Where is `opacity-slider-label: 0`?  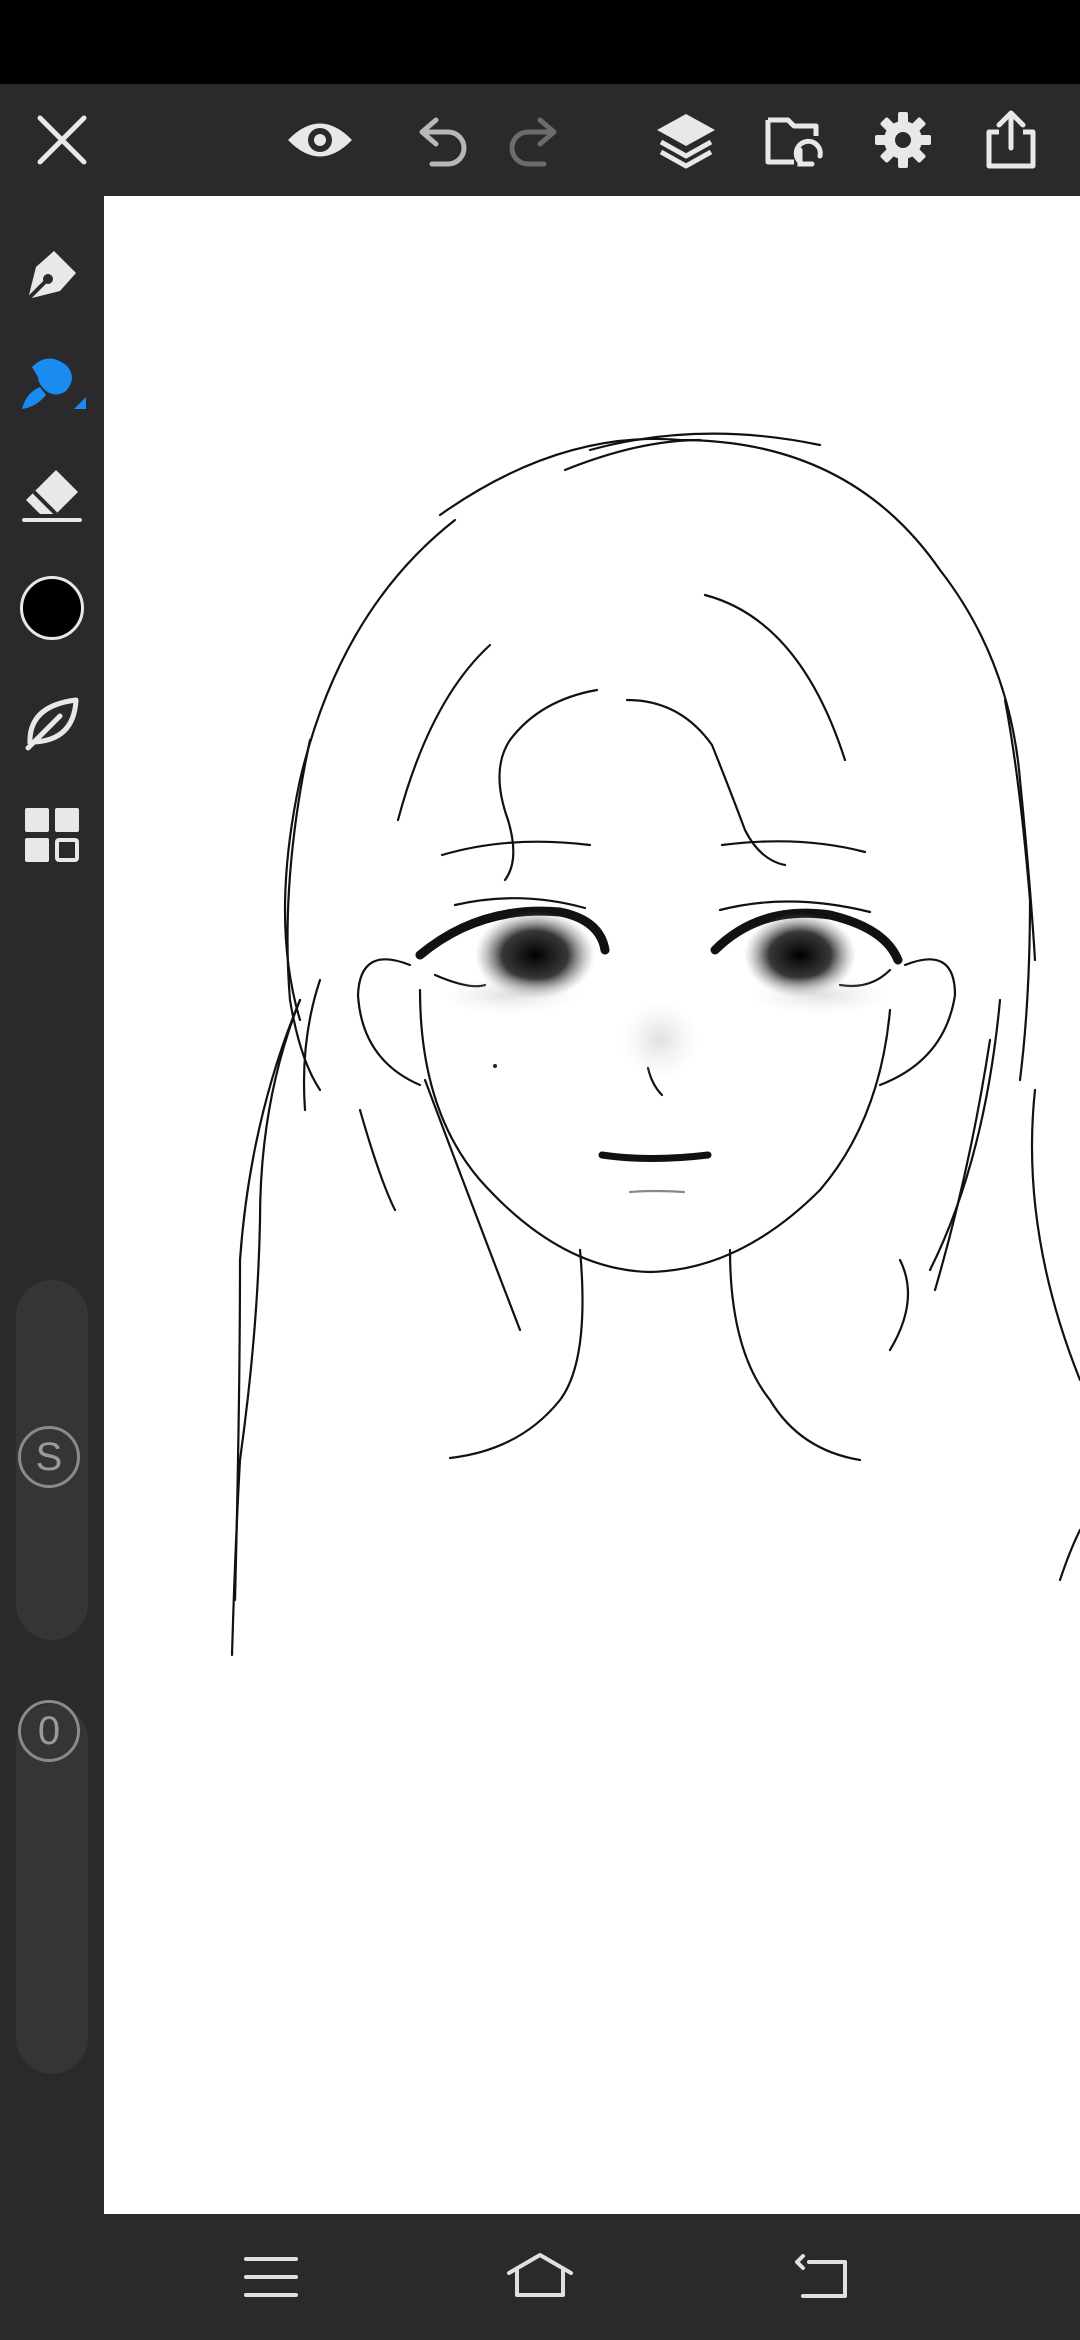
opacity-slider-label: 0 is located at coordinates (49, 1730).